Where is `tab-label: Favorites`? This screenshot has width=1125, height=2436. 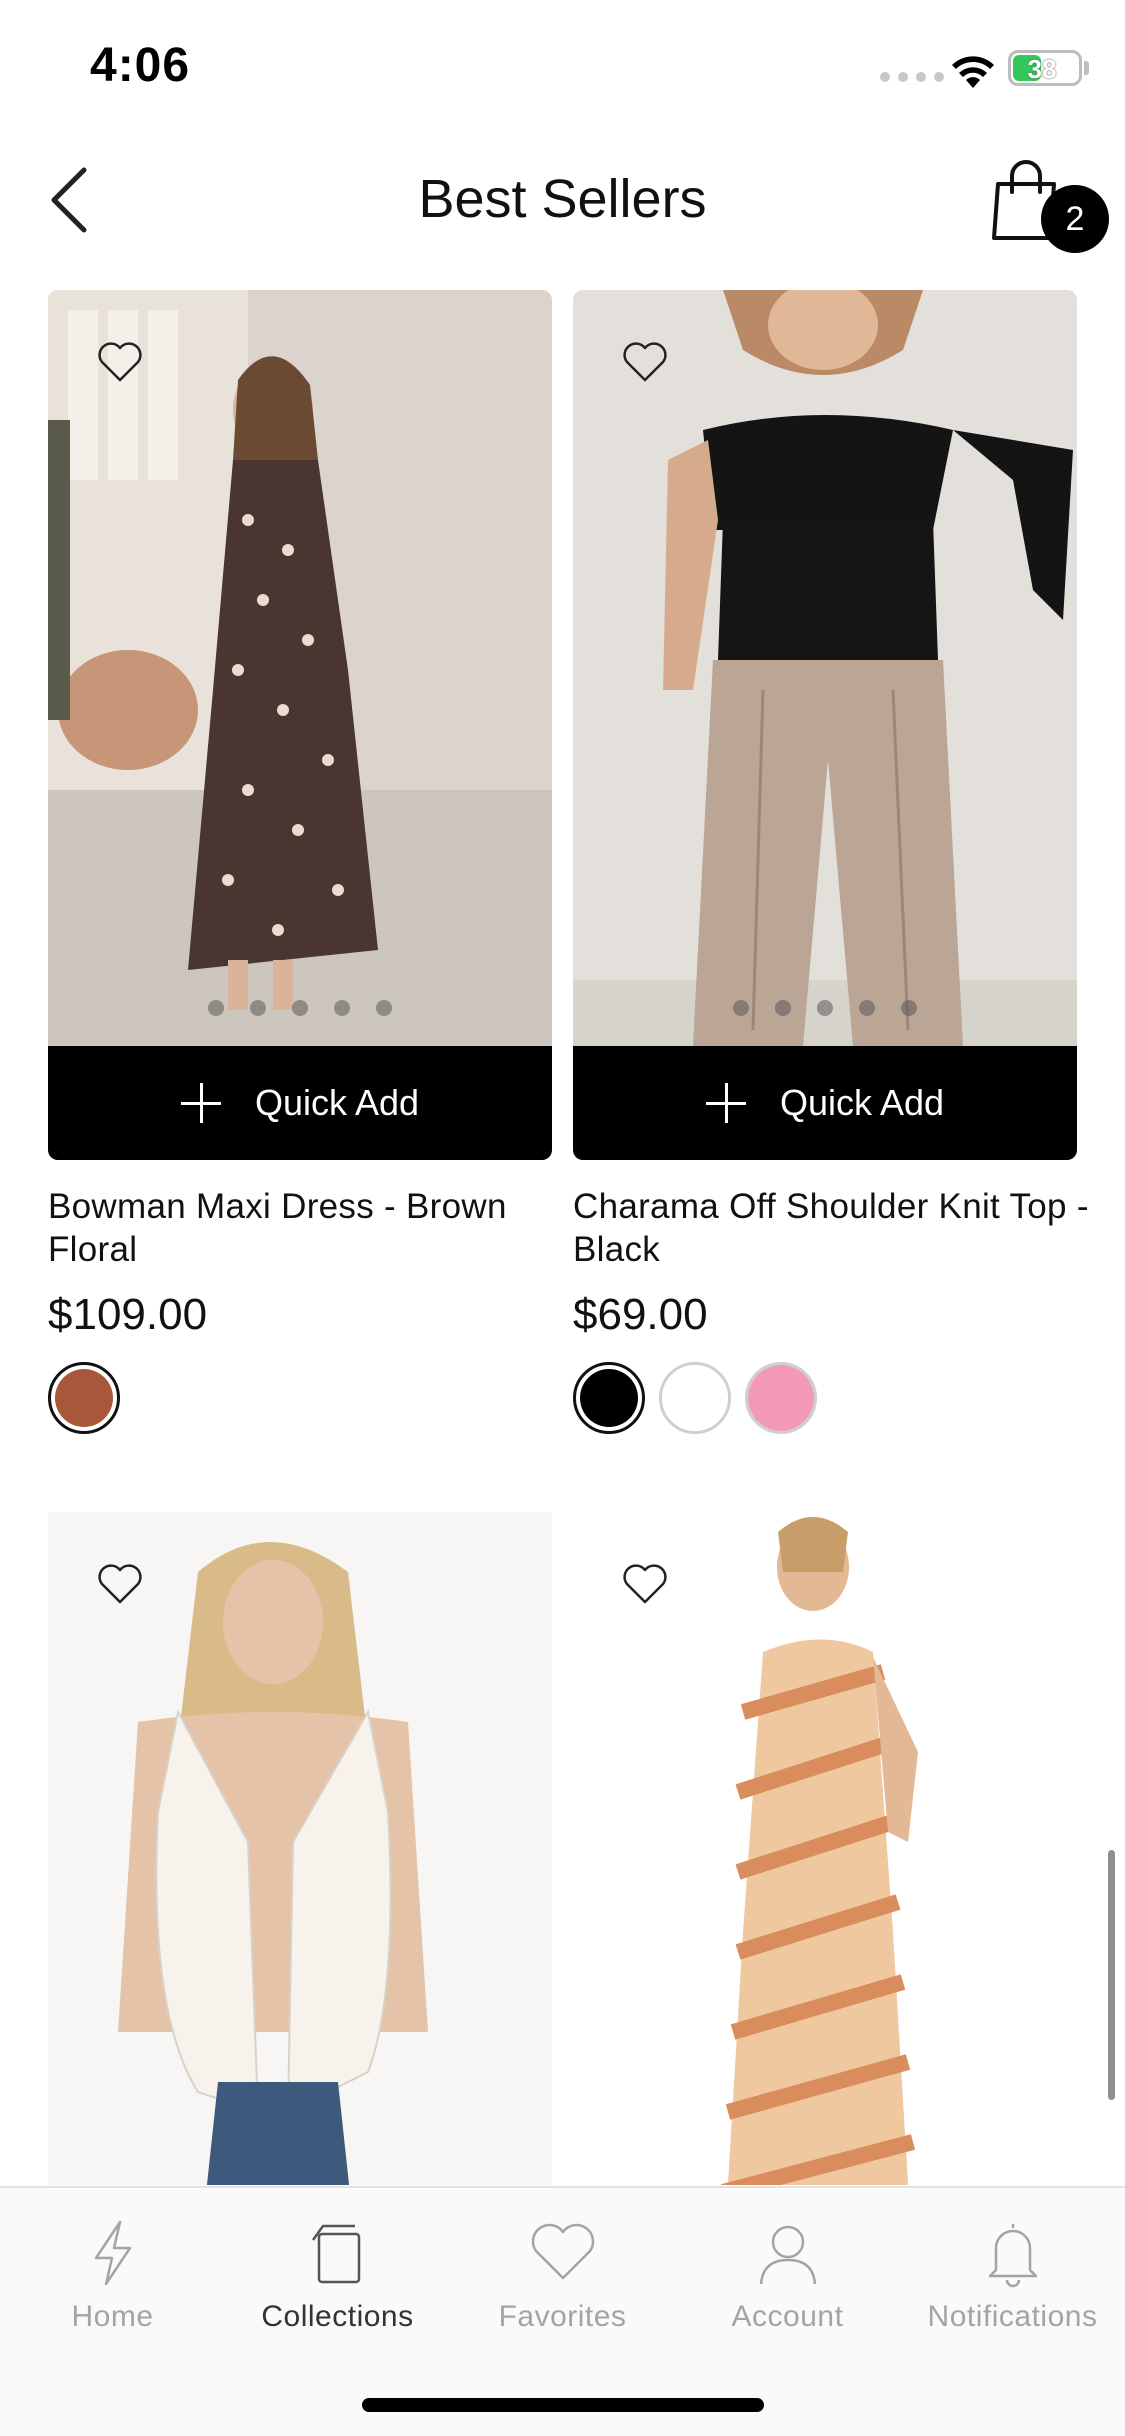 tab-label: Favorites is located at coordinates (562, 2316).